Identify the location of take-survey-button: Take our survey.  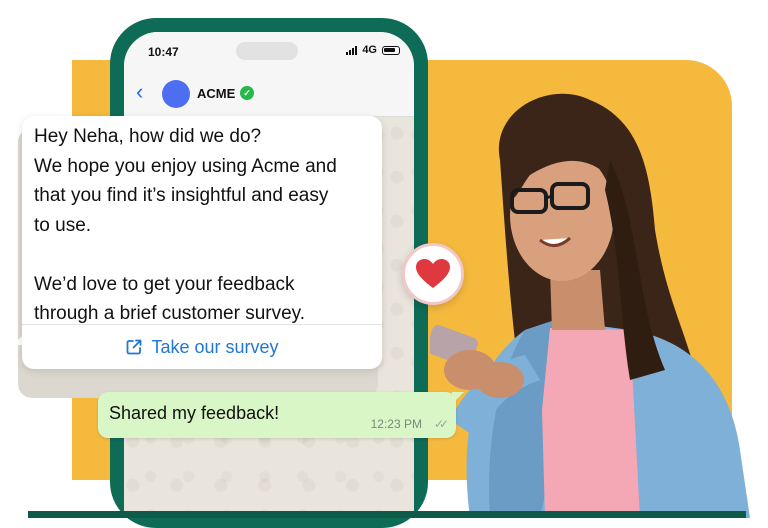
(202, 347).